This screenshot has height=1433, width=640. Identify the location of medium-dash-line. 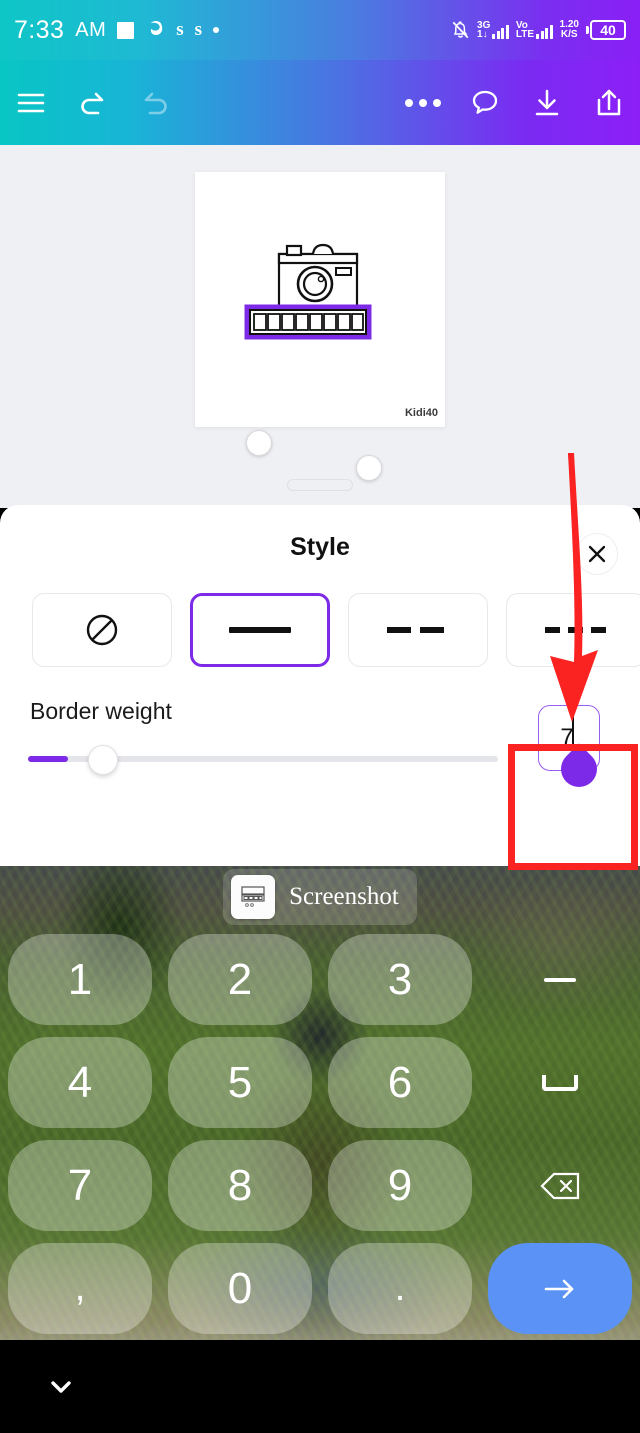
(576, 630).